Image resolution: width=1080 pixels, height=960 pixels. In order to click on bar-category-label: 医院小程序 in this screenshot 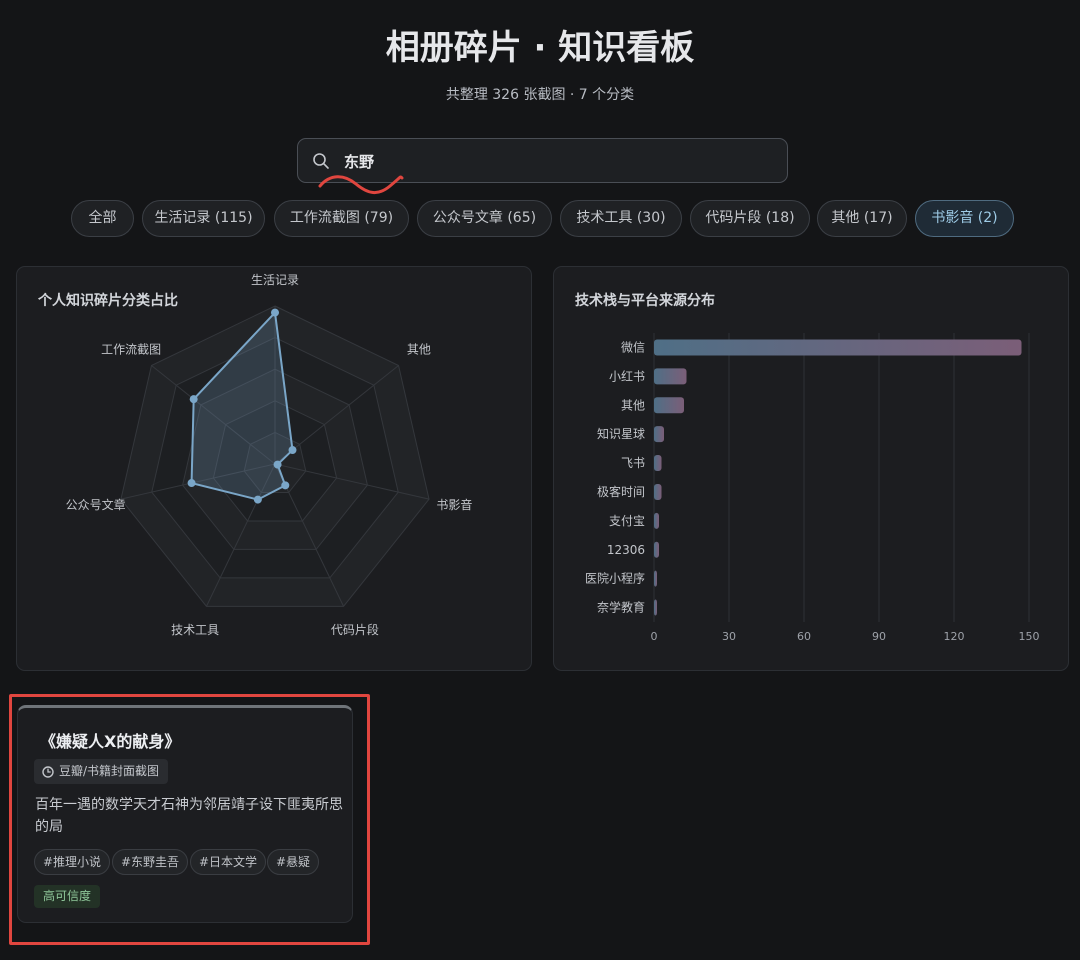, I will do `click(615, 578)`.